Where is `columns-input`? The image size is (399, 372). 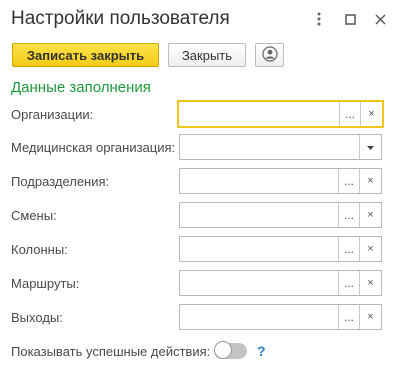 columns-input is located at coordinates (259, 249).